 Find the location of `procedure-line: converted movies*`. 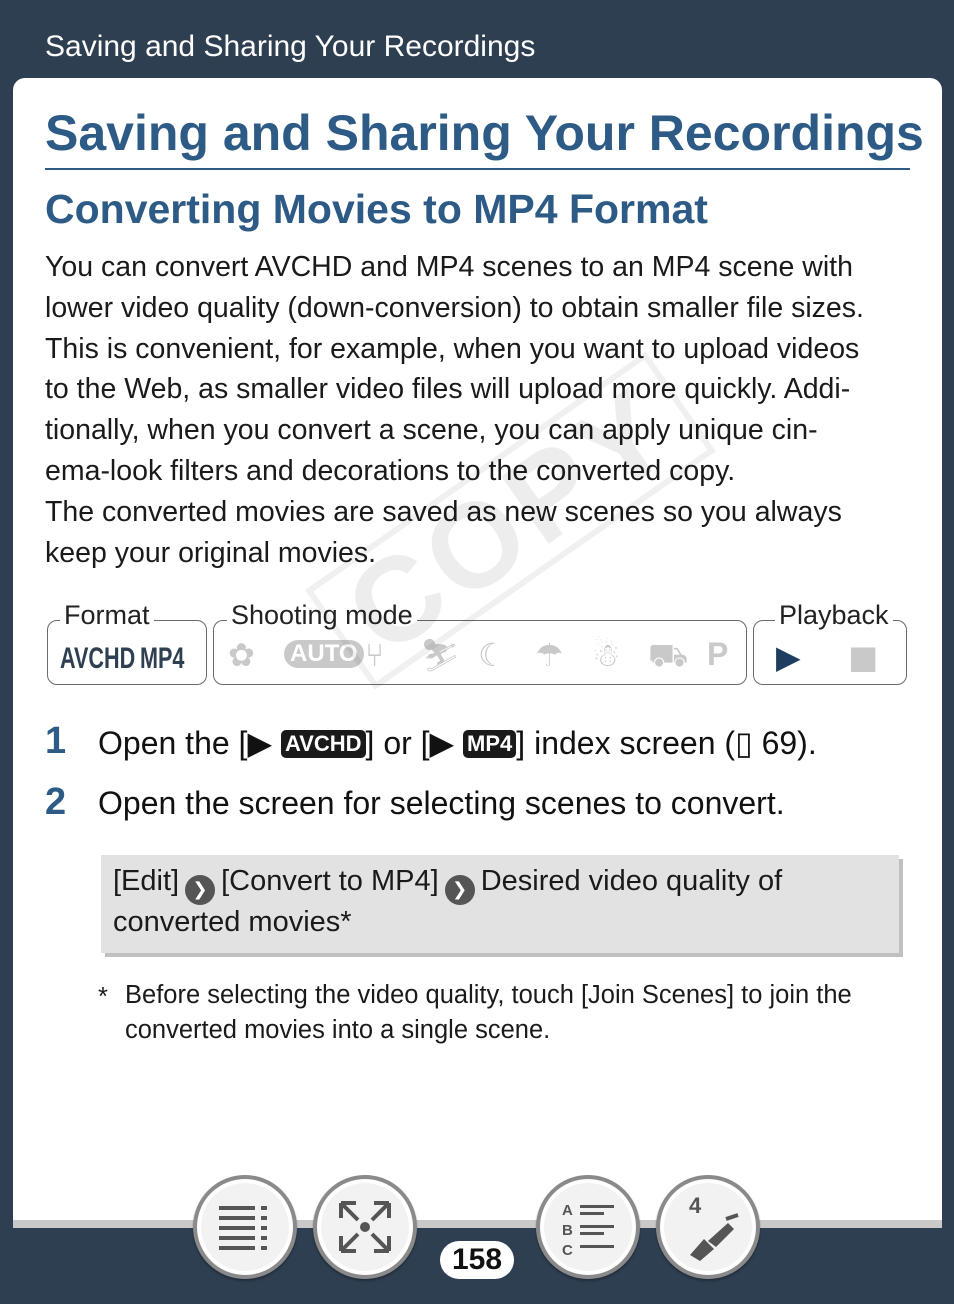

procedure-line: converted movies* is located at coordinates (232, 922).